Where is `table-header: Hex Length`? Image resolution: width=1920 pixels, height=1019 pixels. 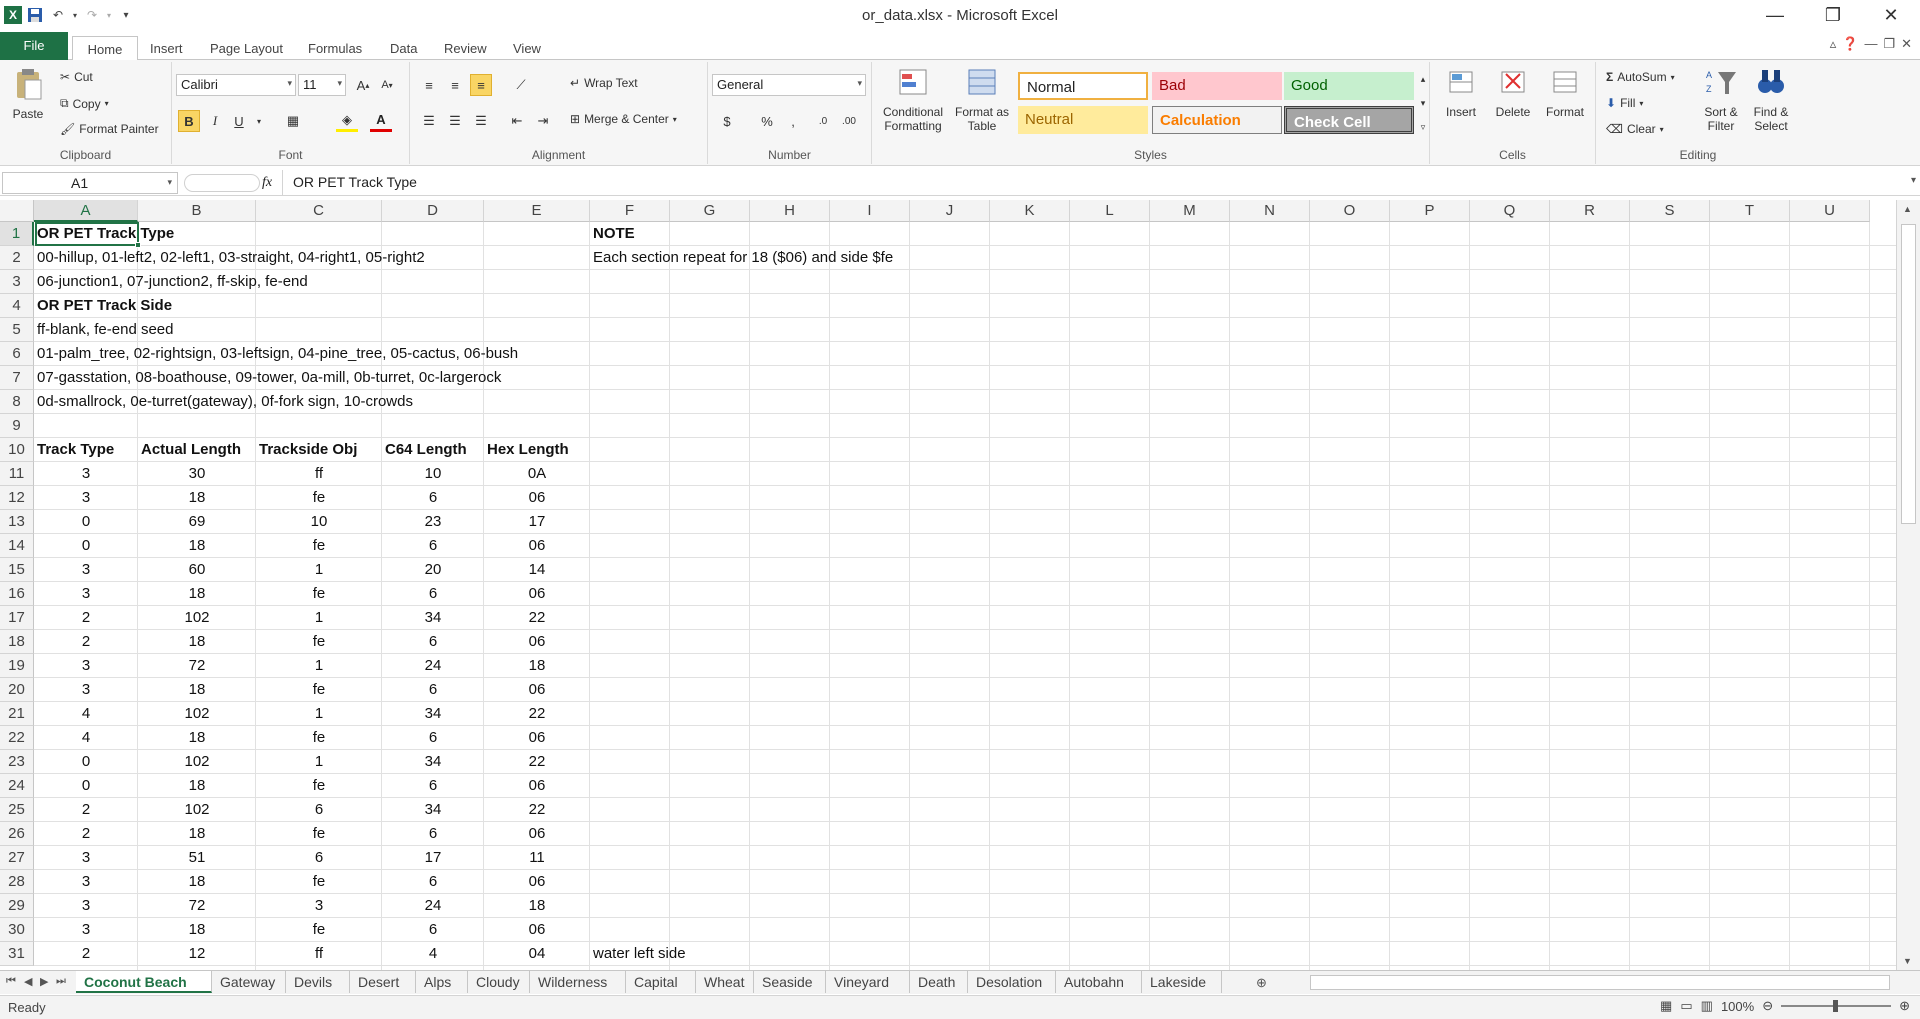
table-header: Hex Length is located at coordinates (528, 450).